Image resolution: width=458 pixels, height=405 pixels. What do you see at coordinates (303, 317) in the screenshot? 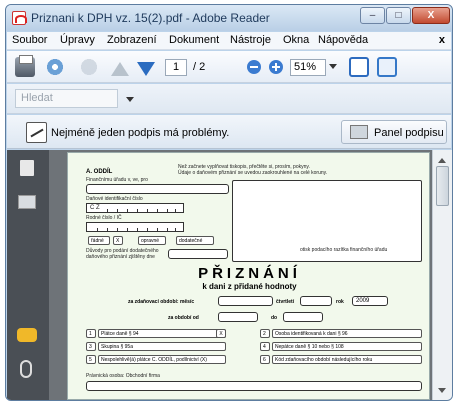
I see `period-to-field` at bounding box center [303, 317].